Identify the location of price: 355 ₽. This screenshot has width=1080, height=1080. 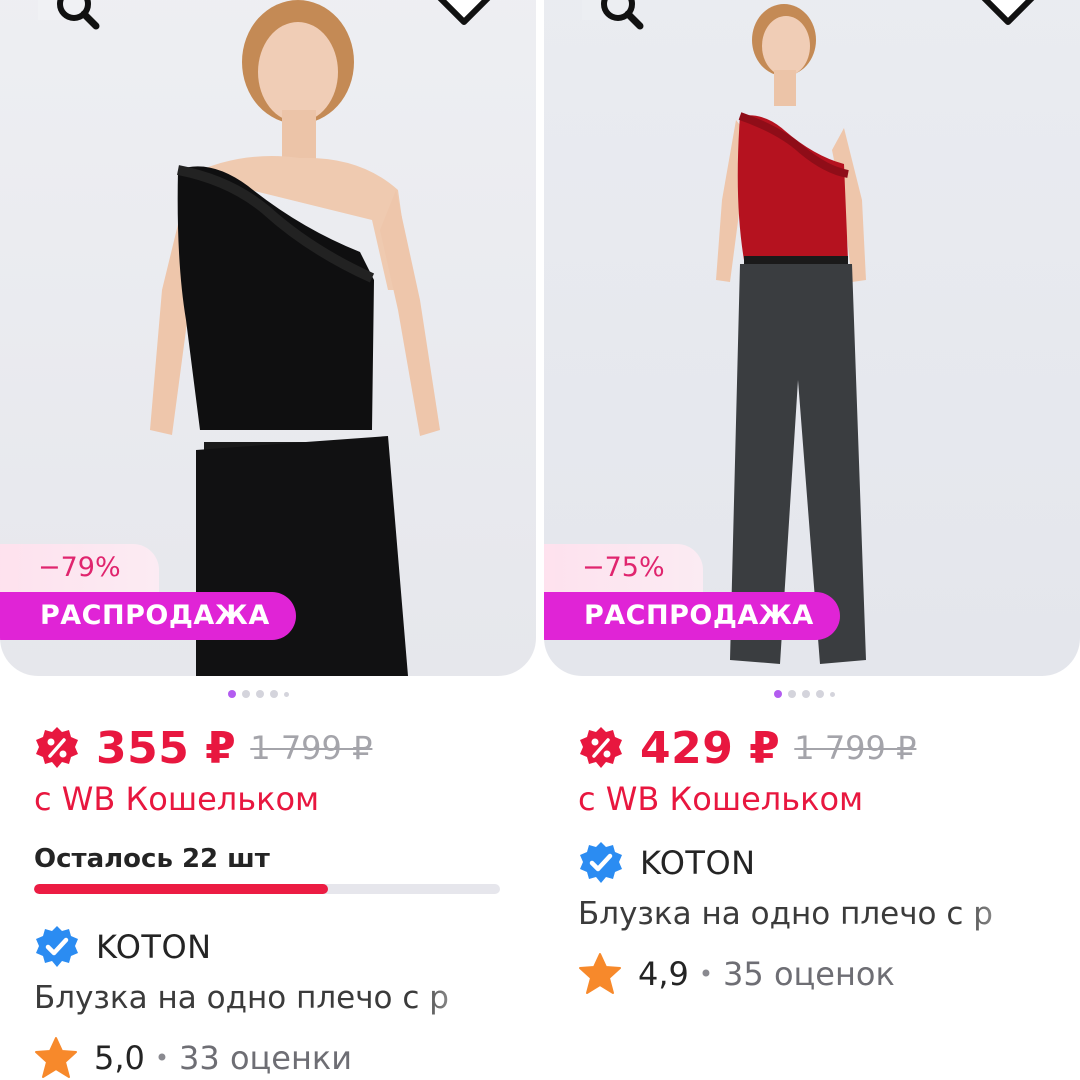
(166, 748).